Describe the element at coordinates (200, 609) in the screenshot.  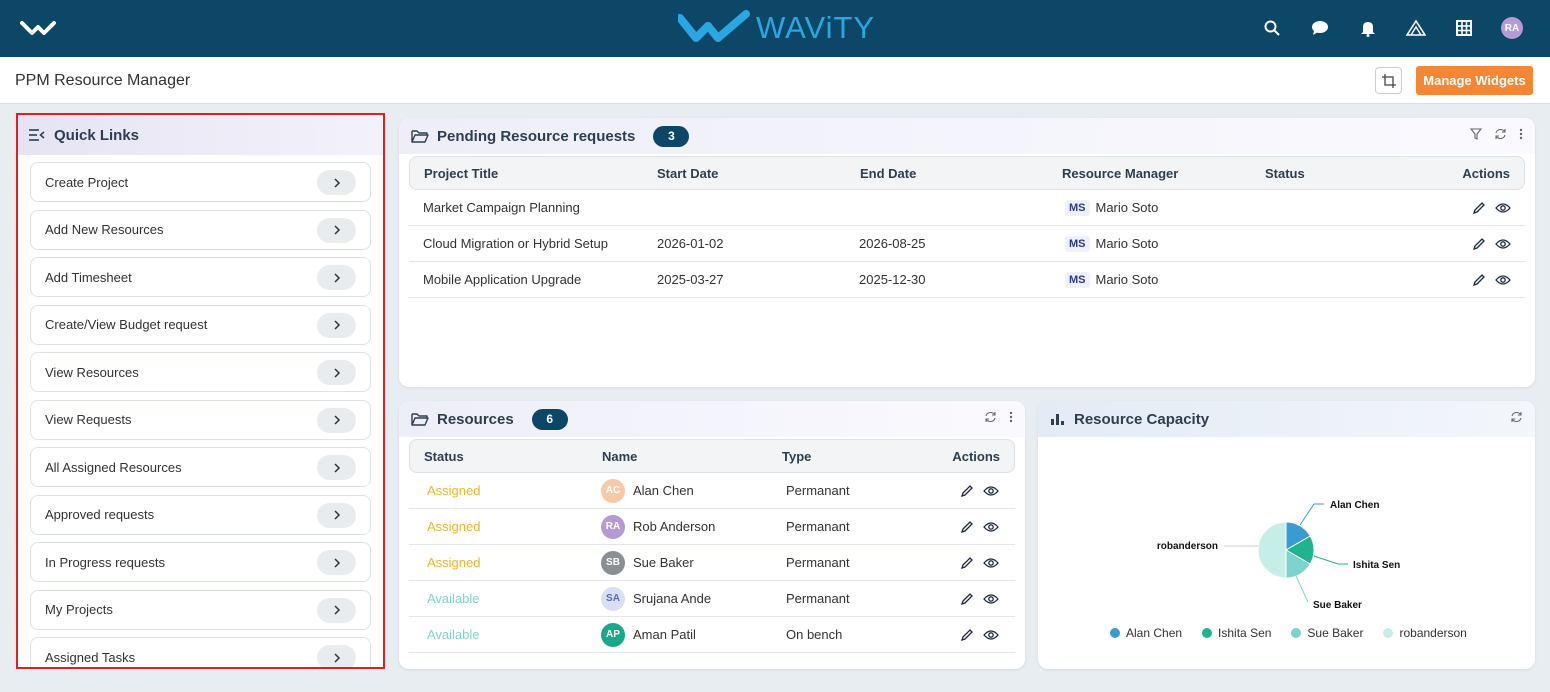
I see `quick-link-item: My Projects` at that location.